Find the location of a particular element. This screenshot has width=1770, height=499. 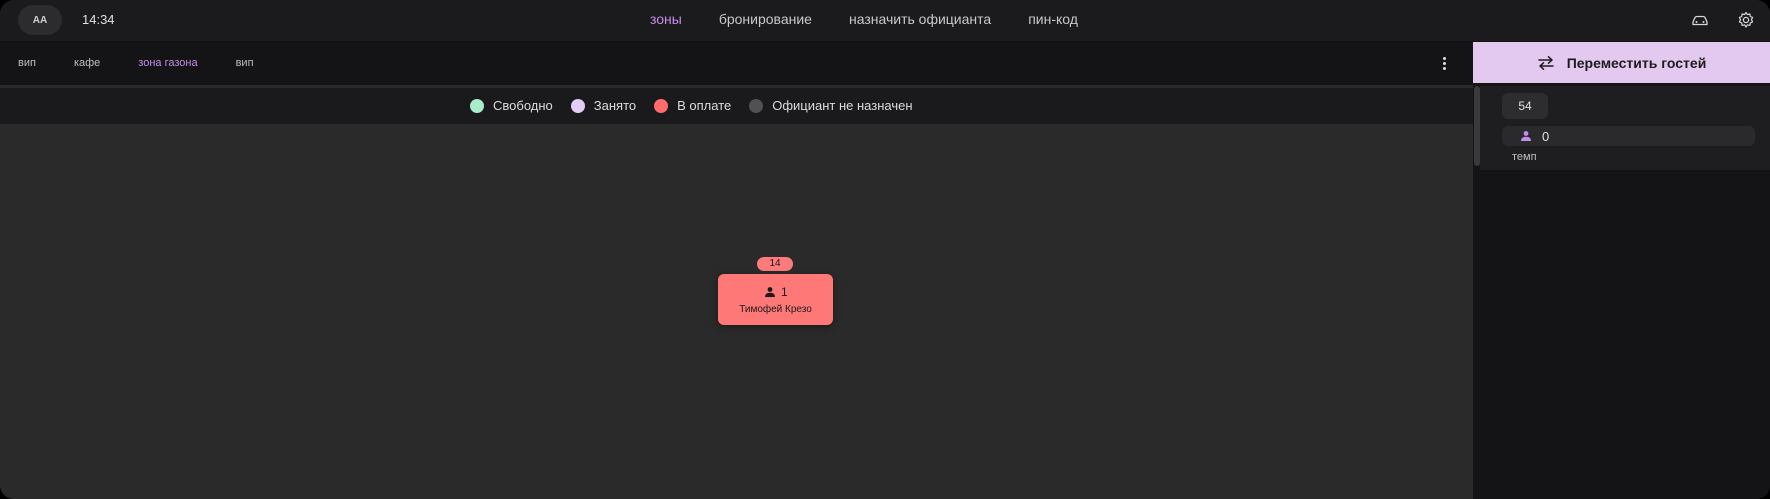

legend-dot-free is located at coordinates (477, 105).